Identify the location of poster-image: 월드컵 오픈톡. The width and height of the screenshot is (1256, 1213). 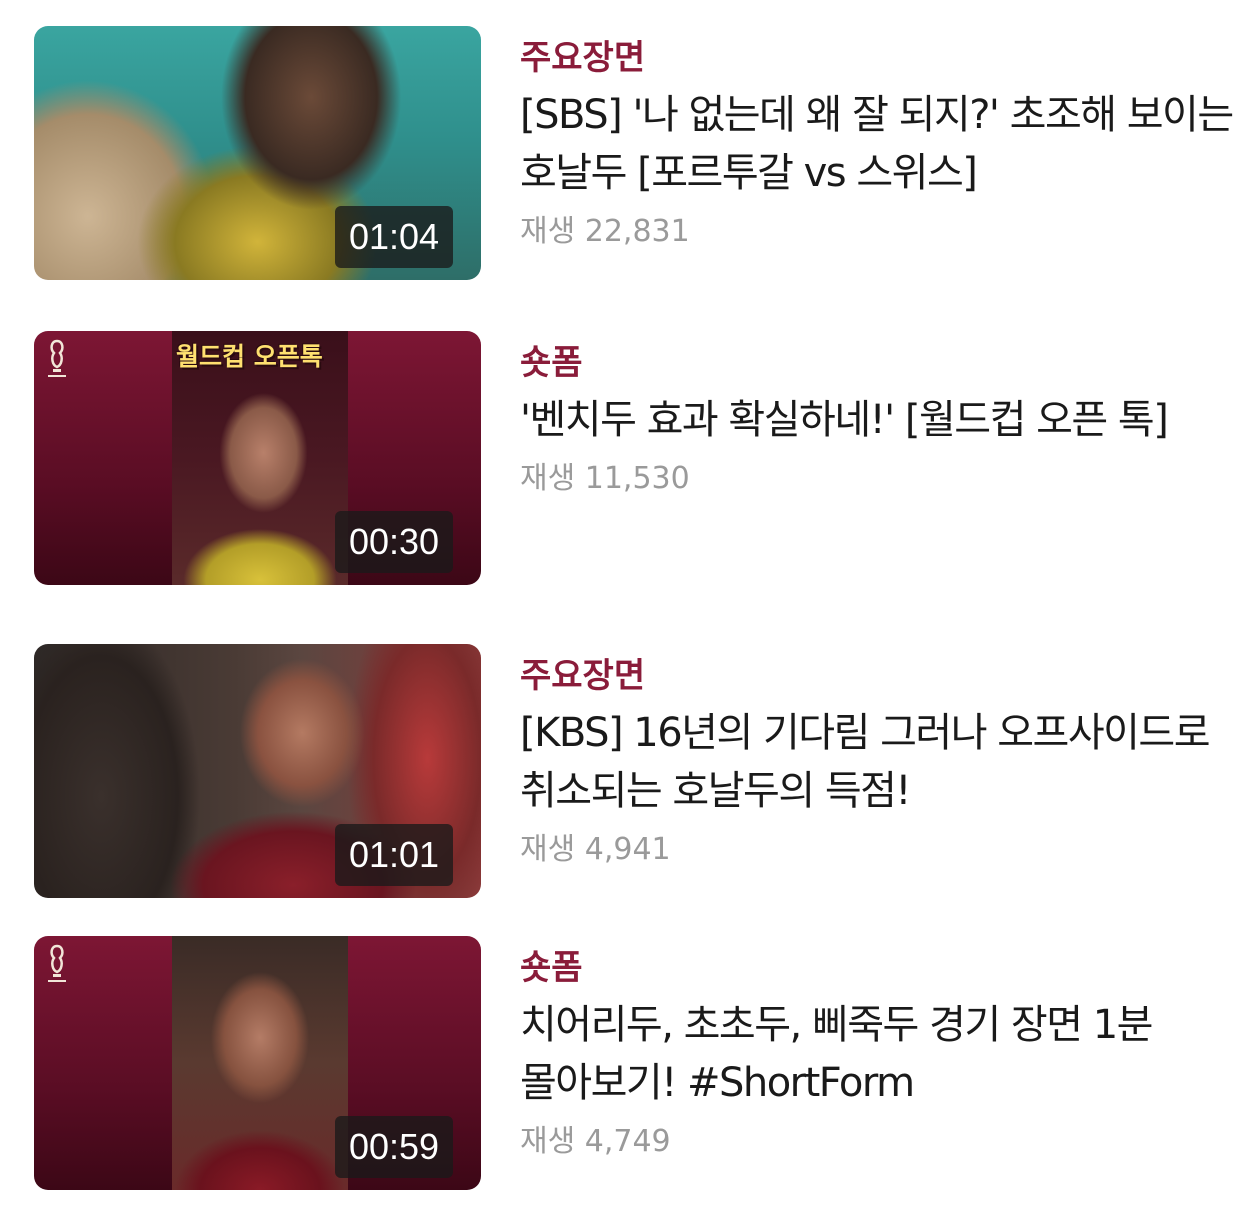
(260, 458).